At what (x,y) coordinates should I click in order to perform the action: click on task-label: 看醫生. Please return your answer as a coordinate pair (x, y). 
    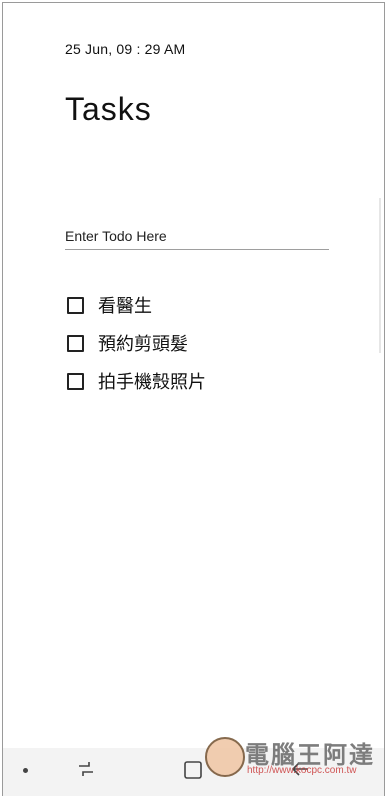
    Looking at the image, I should click on (125, 306).